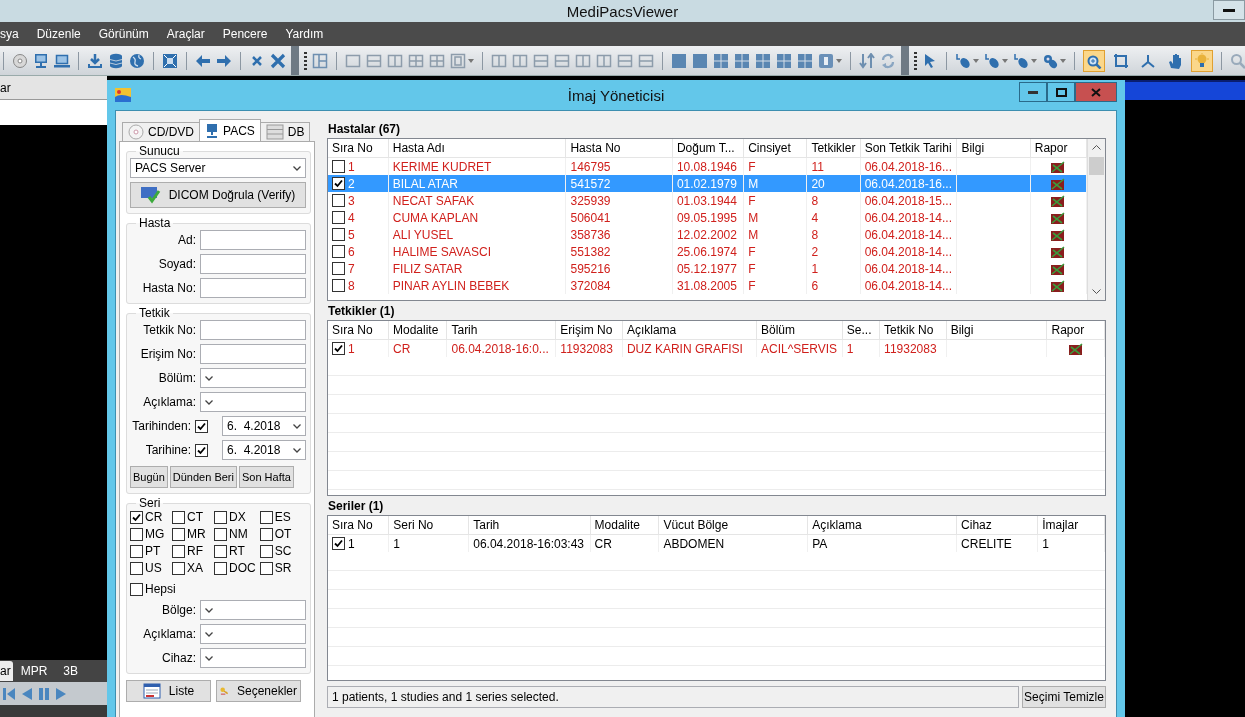  Describe the element at coordinates (218, 168) in the screenshot. I see `dropdown: PACS Server` at that location.